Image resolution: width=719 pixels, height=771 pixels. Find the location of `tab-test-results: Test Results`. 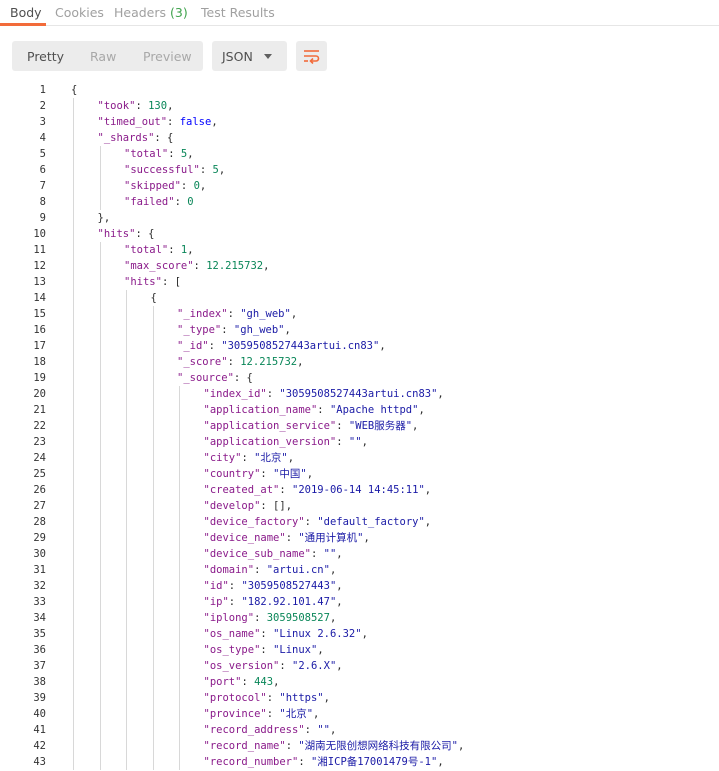

tab-test-results: Test Results is located at coordinates (238, 12).